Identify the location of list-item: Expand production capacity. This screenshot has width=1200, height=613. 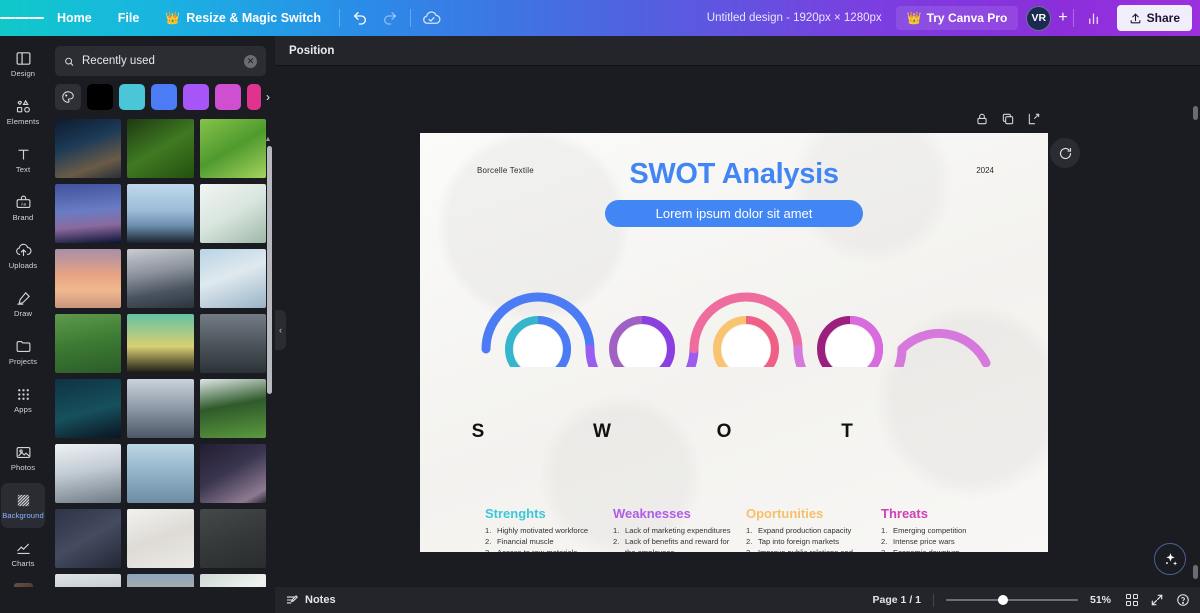
(799, 530).